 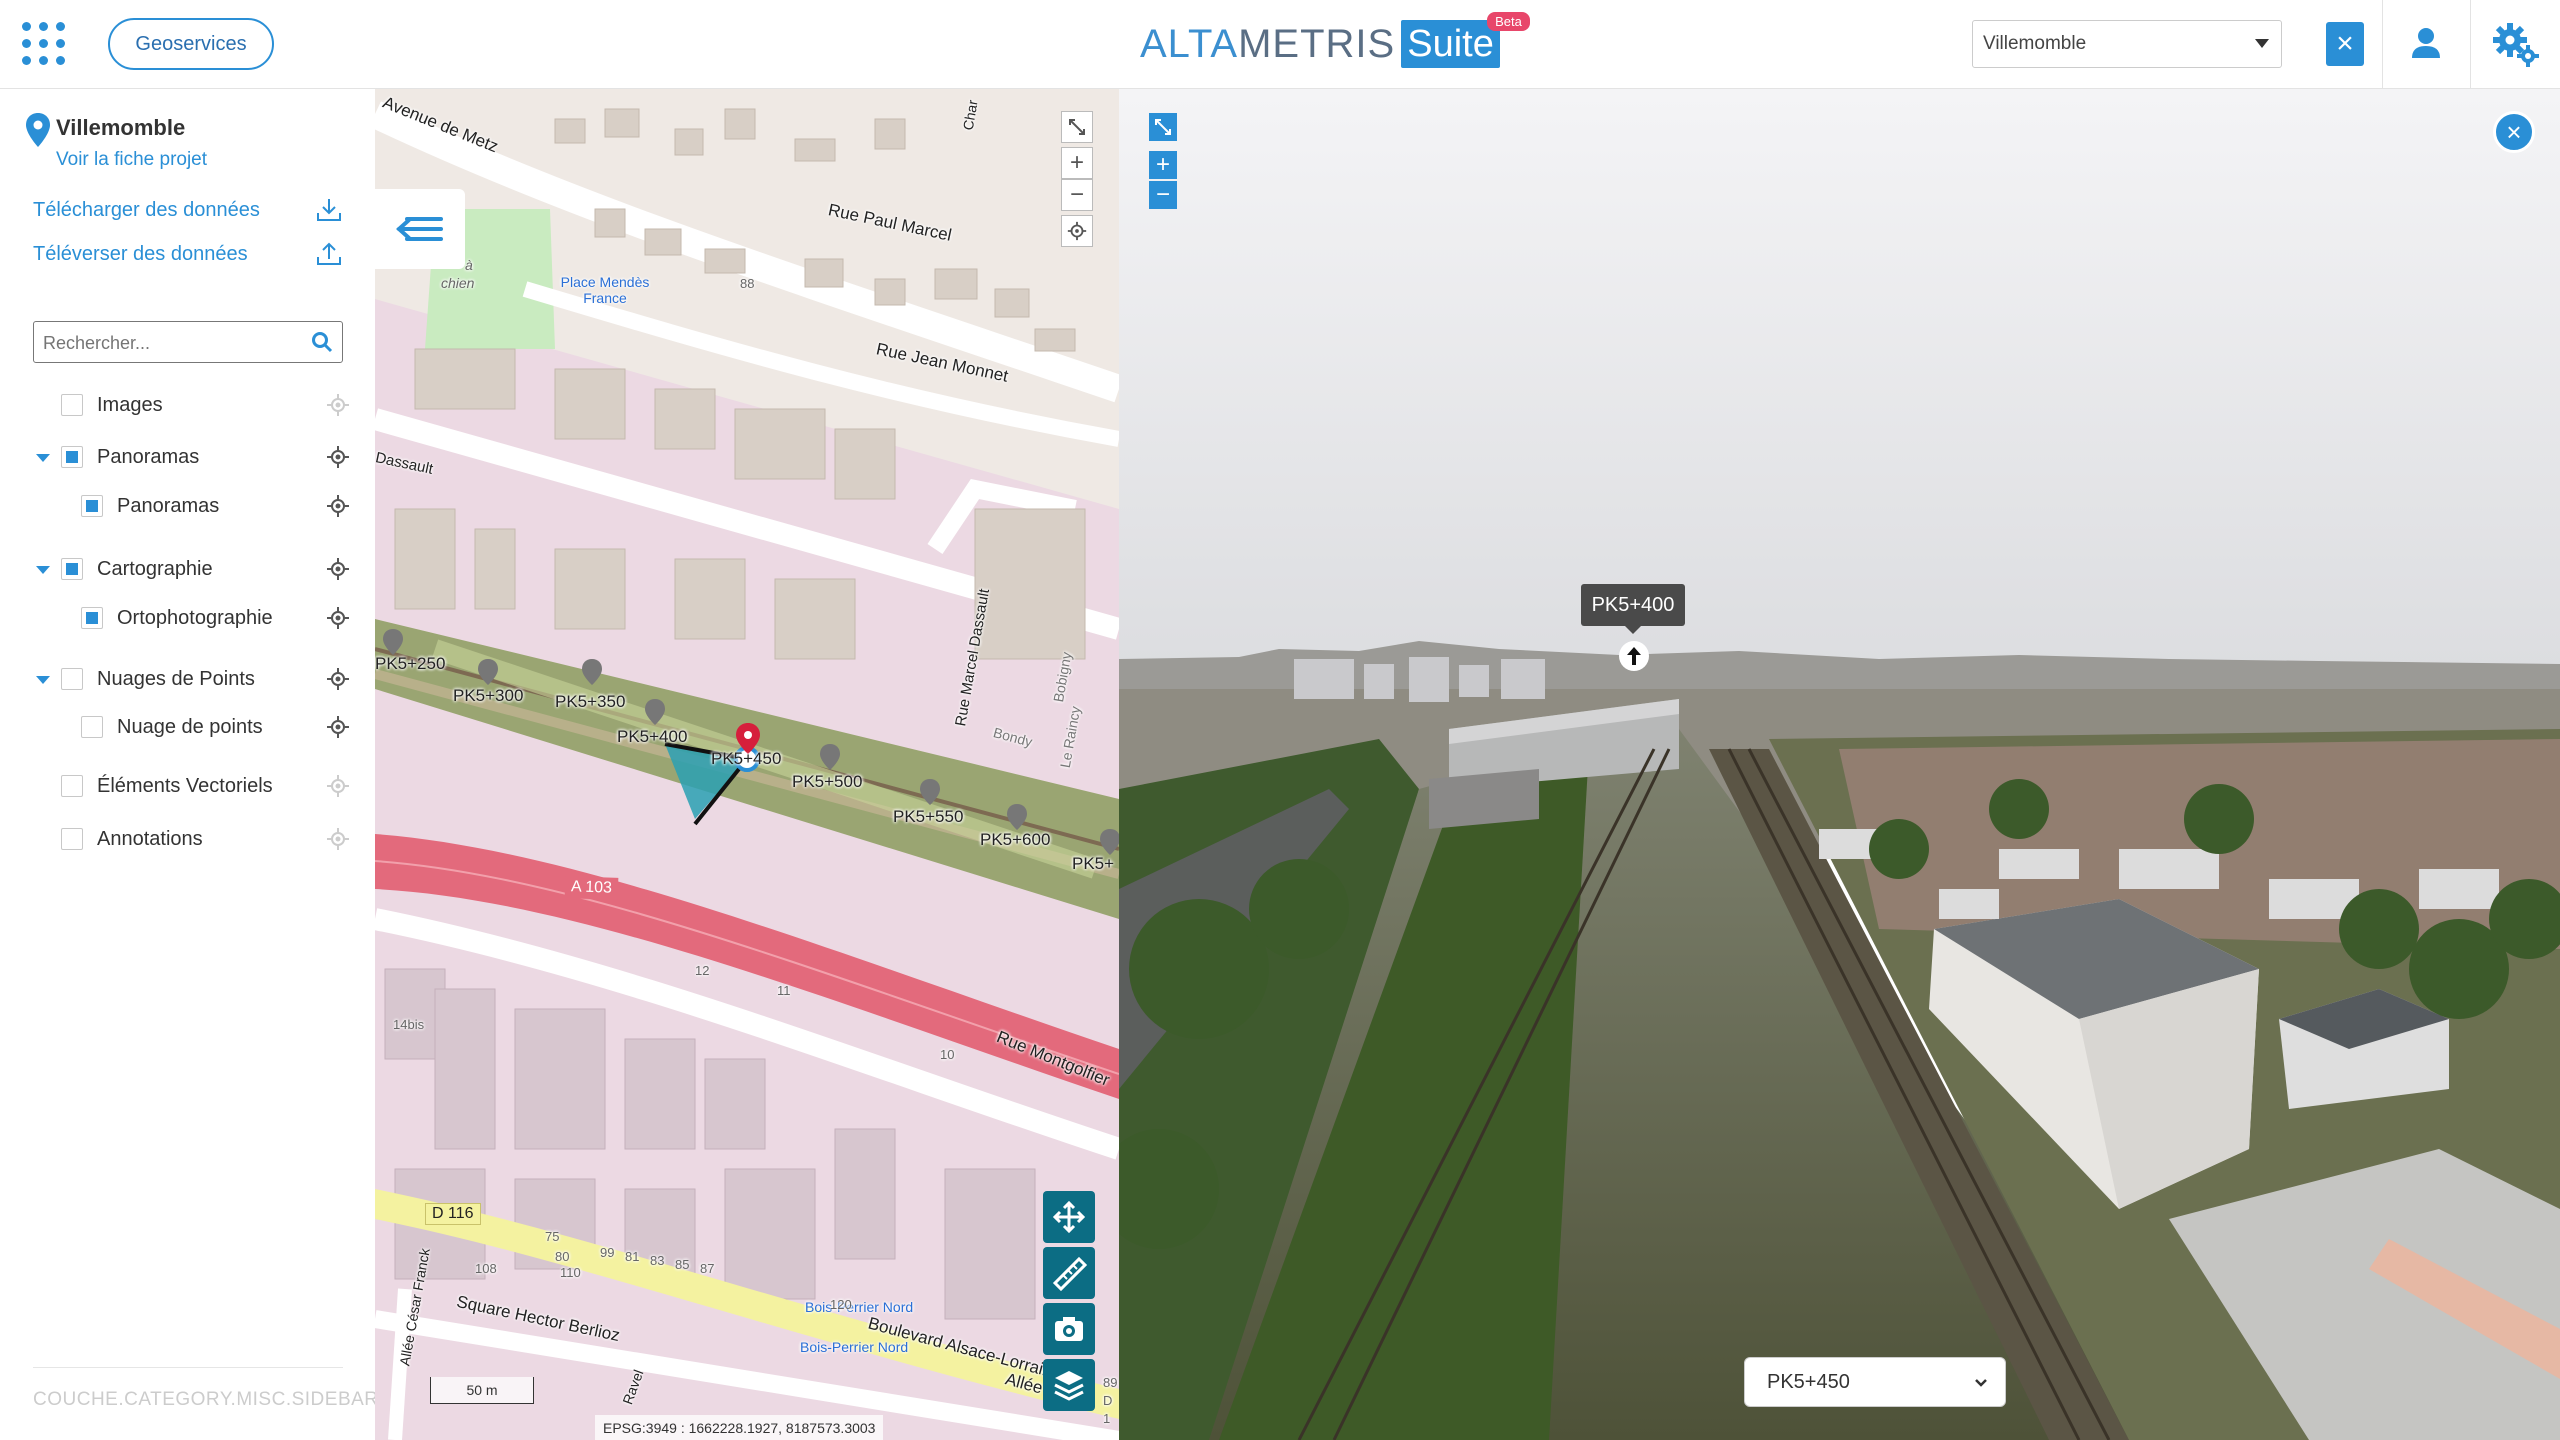 I want to click on house-number: 108, so click(x=486, y=1268).